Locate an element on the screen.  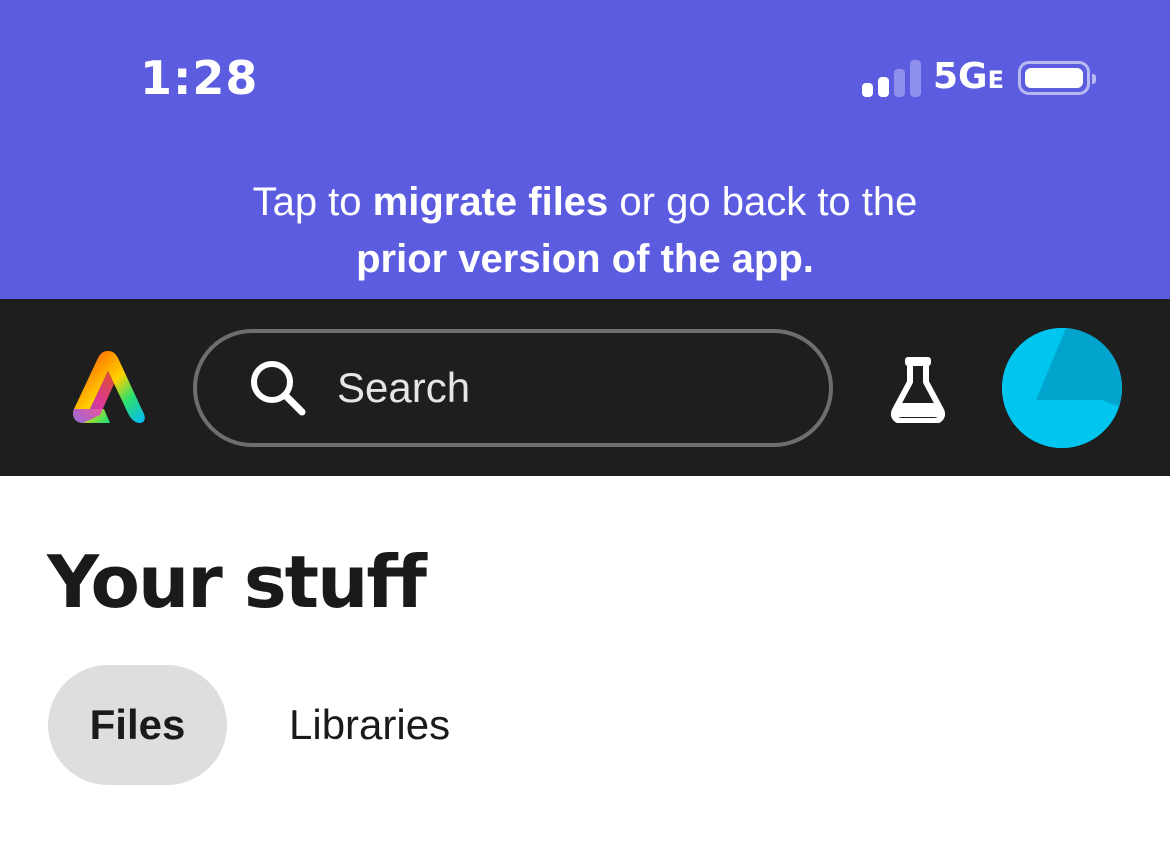
tab-bar: Files Libraries is located at coordinates (270, 725).